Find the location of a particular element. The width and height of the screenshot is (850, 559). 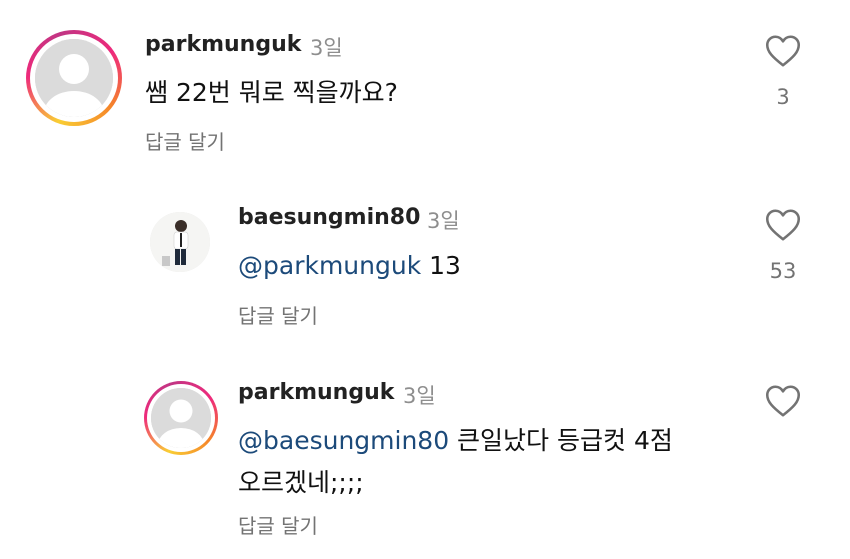

comment-text: @parkmunguk 13 is located at coordinates (349, 266).